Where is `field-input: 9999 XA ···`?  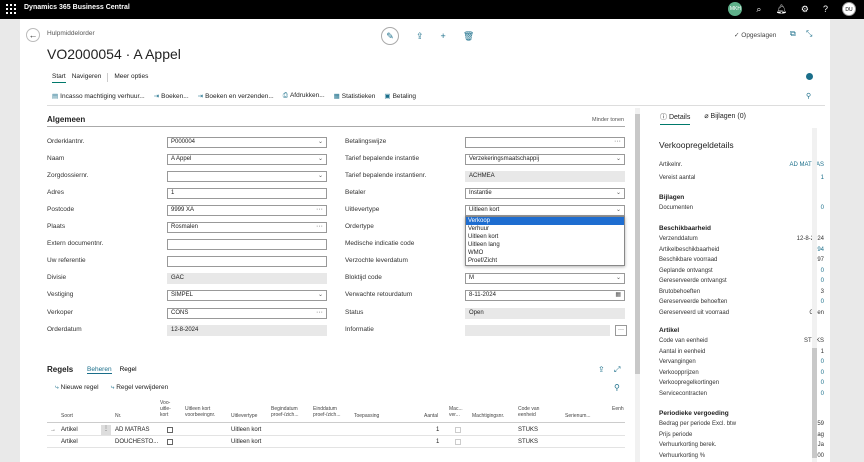
field-input: 9999 XA ··· is located at coordinates (247, 210).